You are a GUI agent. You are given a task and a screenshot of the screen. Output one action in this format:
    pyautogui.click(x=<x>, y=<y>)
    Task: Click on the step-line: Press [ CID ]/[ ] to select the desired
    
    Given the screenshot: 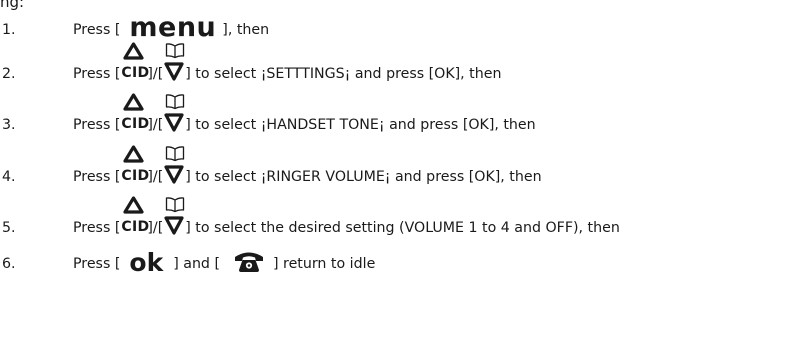 What is the action you would take?
    pyautogui.click(x=346, y=216)
    